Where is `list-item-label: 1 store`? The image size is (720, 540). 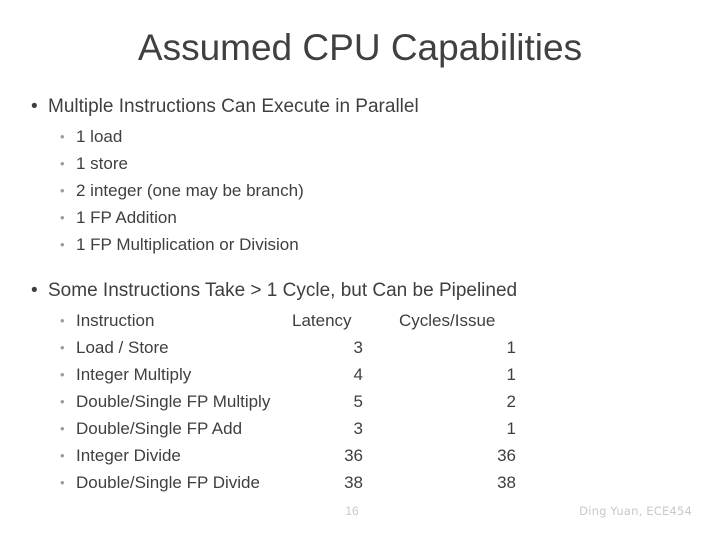
list-item-label: 1 store is located at coordinates (102, 163).